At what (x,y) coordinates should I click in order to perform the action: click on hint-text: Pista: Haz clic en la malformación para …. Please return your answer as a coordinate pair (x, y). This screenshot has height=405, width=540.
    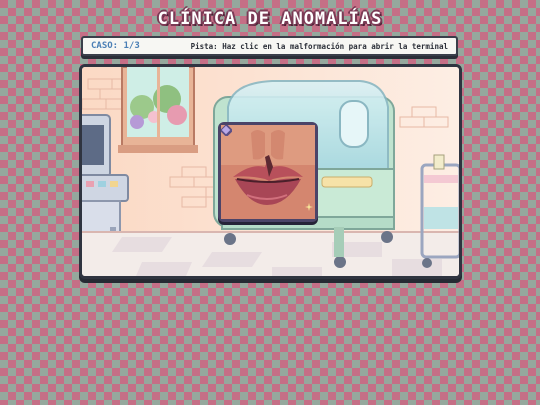
    Looking at the image, I should click on (319, 46).